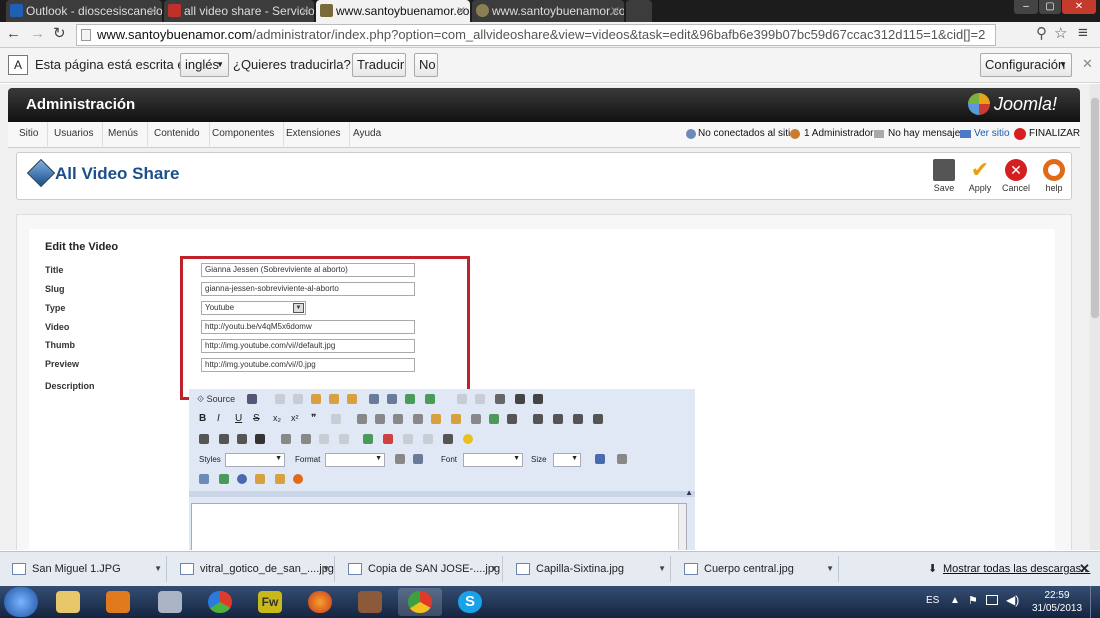  What do you see at coordinates (1083, 33) in the screenshot?
I see `menu-icon: ≡` at bounding box center [1083, 33].